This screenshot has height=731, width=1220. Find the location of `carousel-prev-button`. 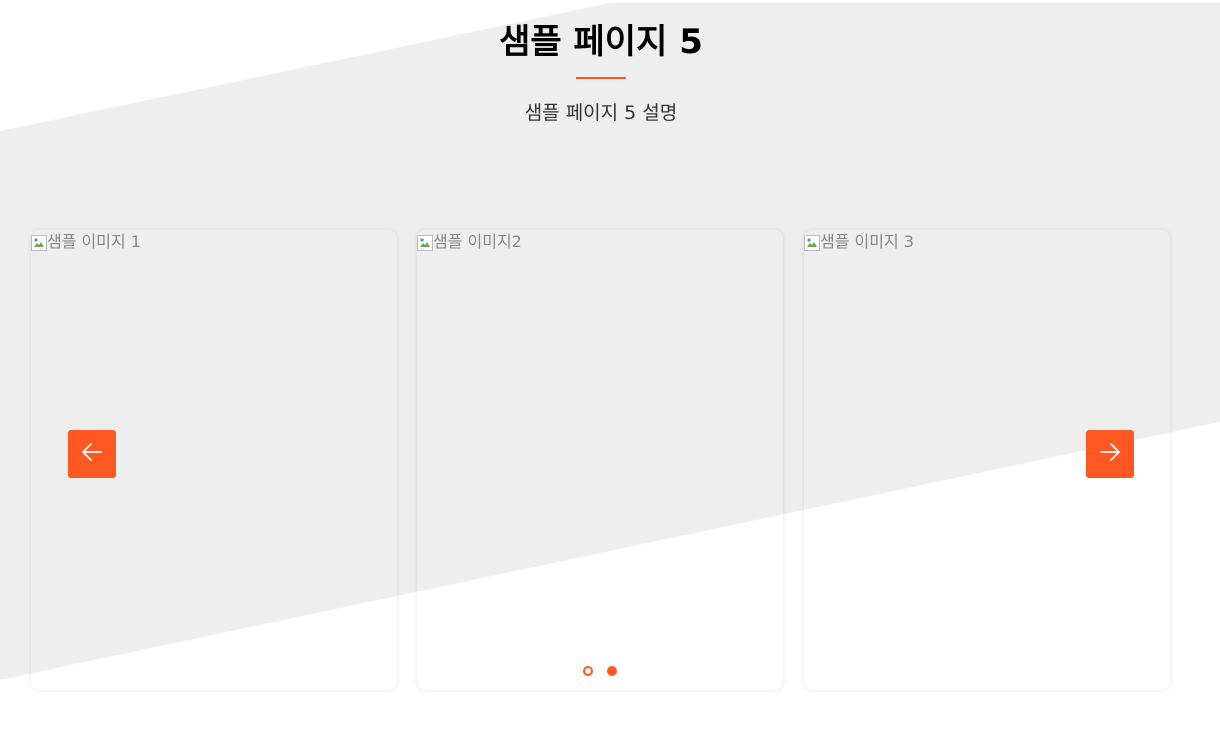

carousel-prev-button is located at coordinates (92, 454).